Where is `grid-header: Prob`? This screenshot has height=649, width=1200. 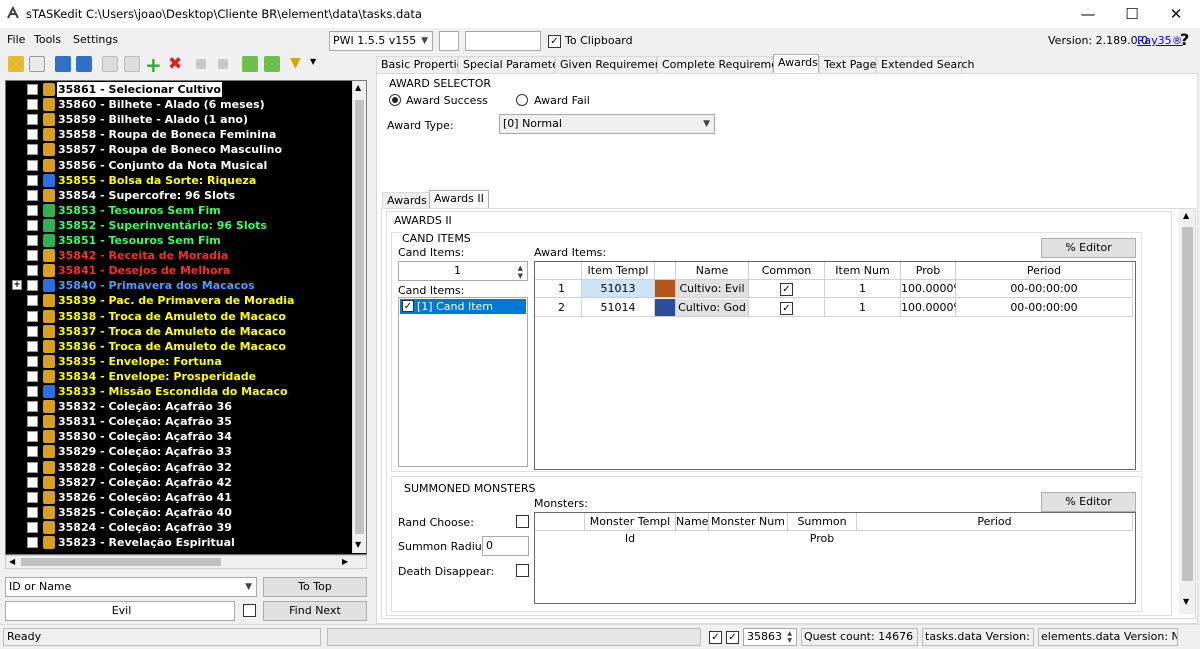
grid-header: Prob is located at coordinates (928, 271).